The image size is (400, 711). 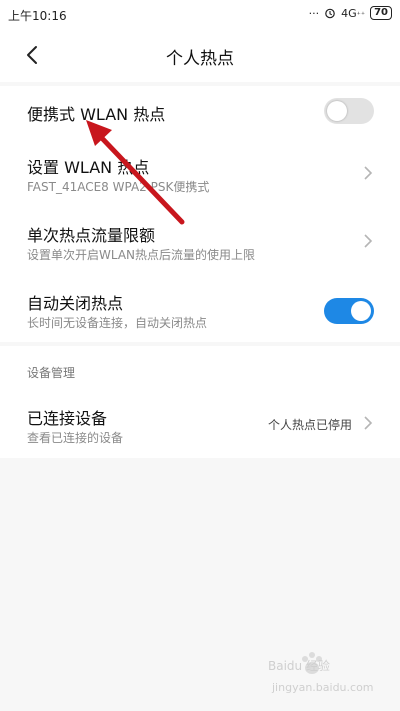 What do you see at coordinates (33, 55) in the screenshot?
I see `back-arrow-icon` at bounding box center [33, 55].